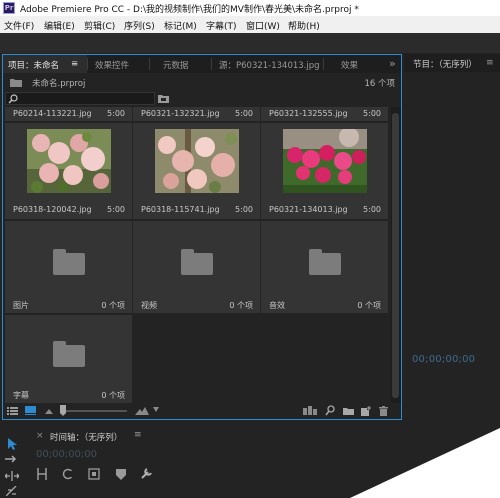 The height and width of the screenshot is (498, 500). What do you see at coordinates (21, 305) in the screenshot?
I see `bin-name: 图片` at bounding box center [21, 305].